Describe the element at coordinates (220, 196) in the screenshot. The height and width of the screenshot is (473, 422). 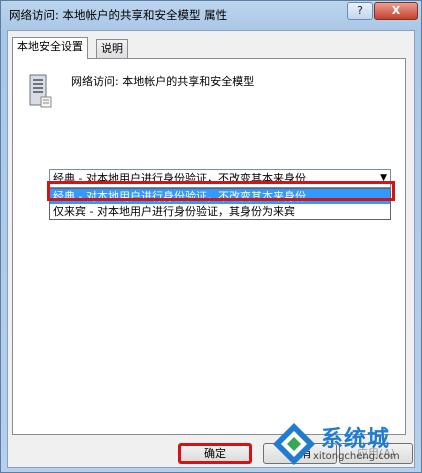
I see `dropdown-option-classic: 经典 - 对本地用户进行身份验证，不改变其本来身份` at that location.